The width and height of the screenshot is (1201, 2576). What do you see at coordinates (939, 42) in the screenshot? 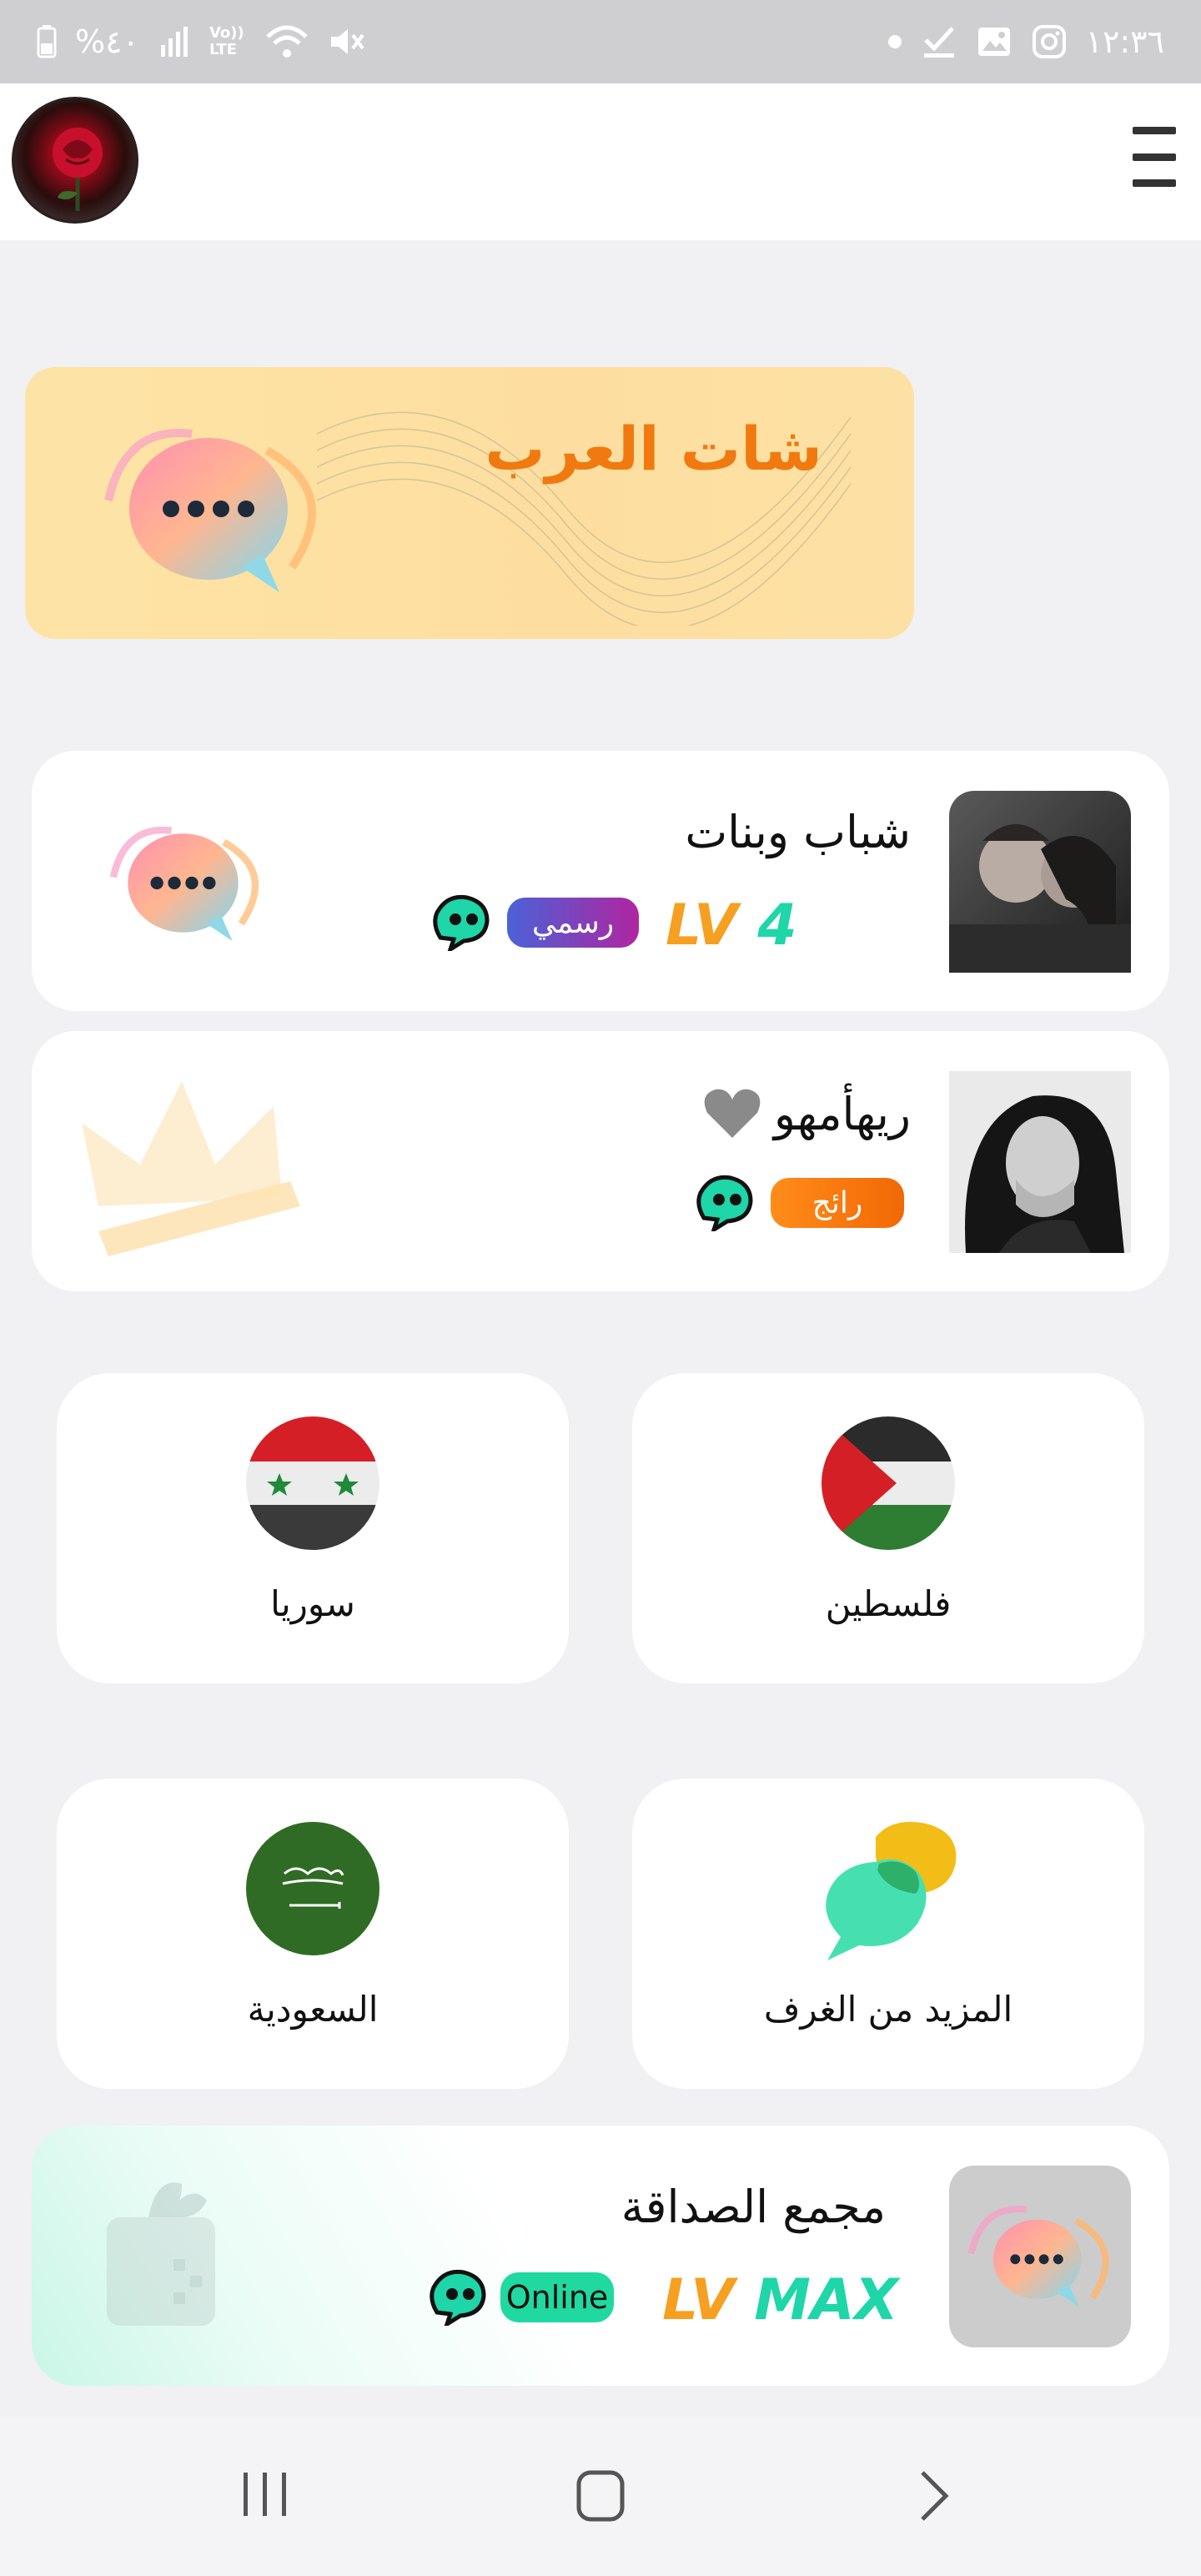
I see `check-icon` at bounding box center [939, 42].